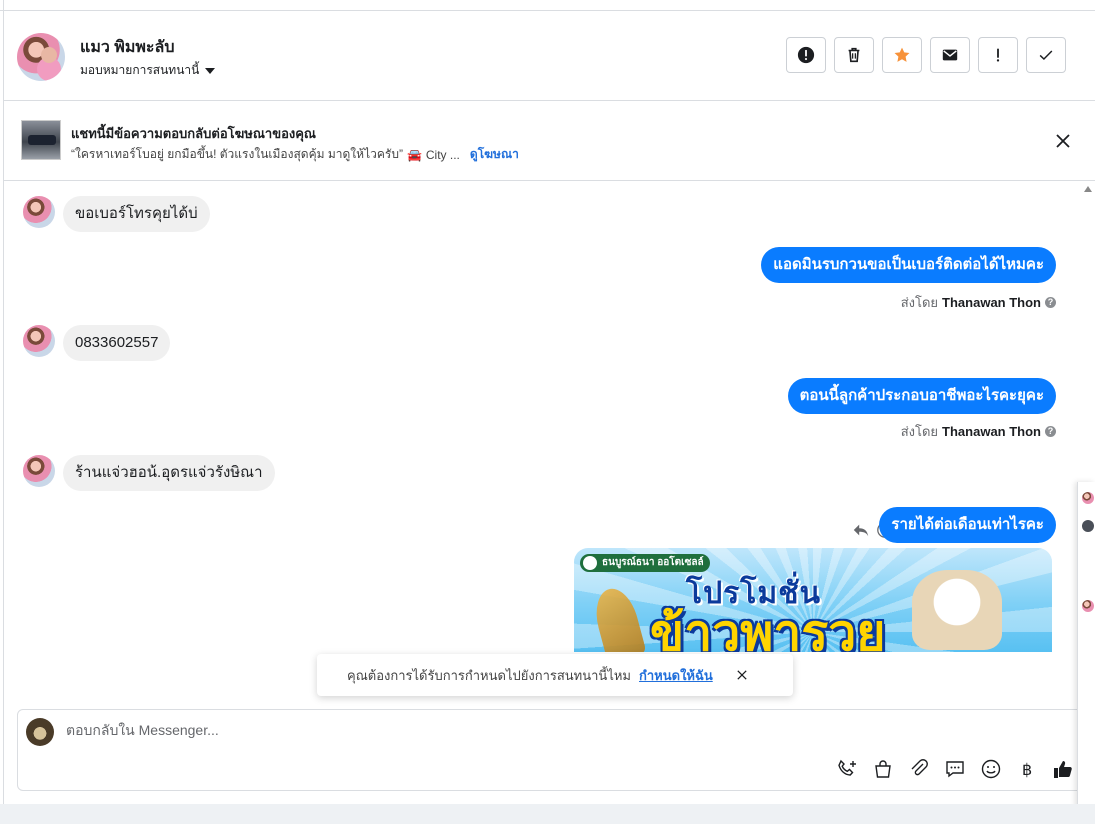 The width and height of the screenshot is (1095, 824). I want to click on incoming-message: ขอเบอร์โทรคุยได้บ่, so click(136, 214).